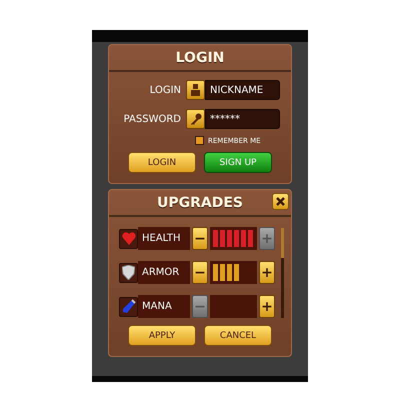 This screenshot has width=400, height=400. I want to click on shield-icon, so click(128, 272).